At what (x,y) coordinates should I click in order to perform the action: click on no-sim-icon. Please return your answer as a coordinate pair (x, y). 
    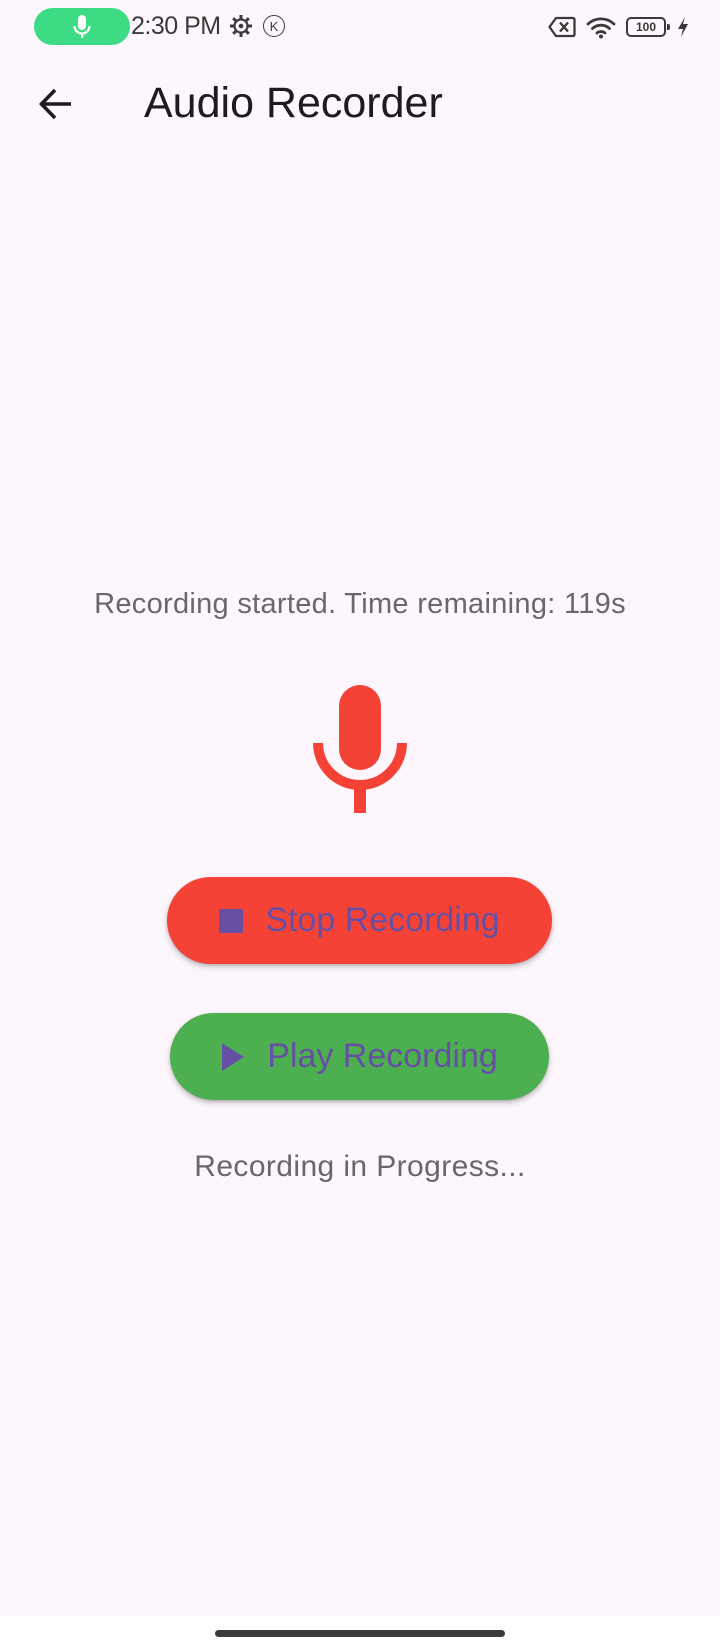
    Looking at the image, I should click on (562, 27).